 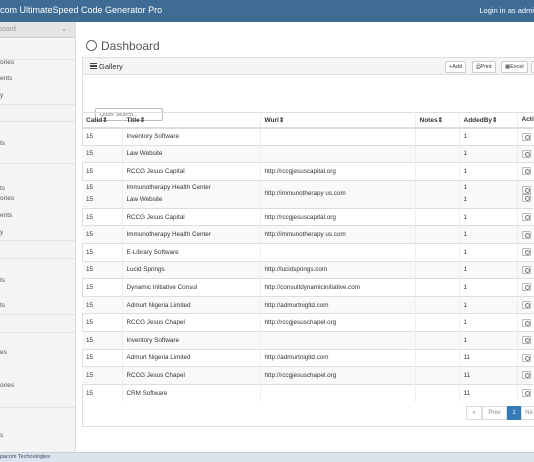 What do you see at coordinates (494, 413) in the screenshot?
I see `pagination-prev: Prev` at bounding box center [494, 413].